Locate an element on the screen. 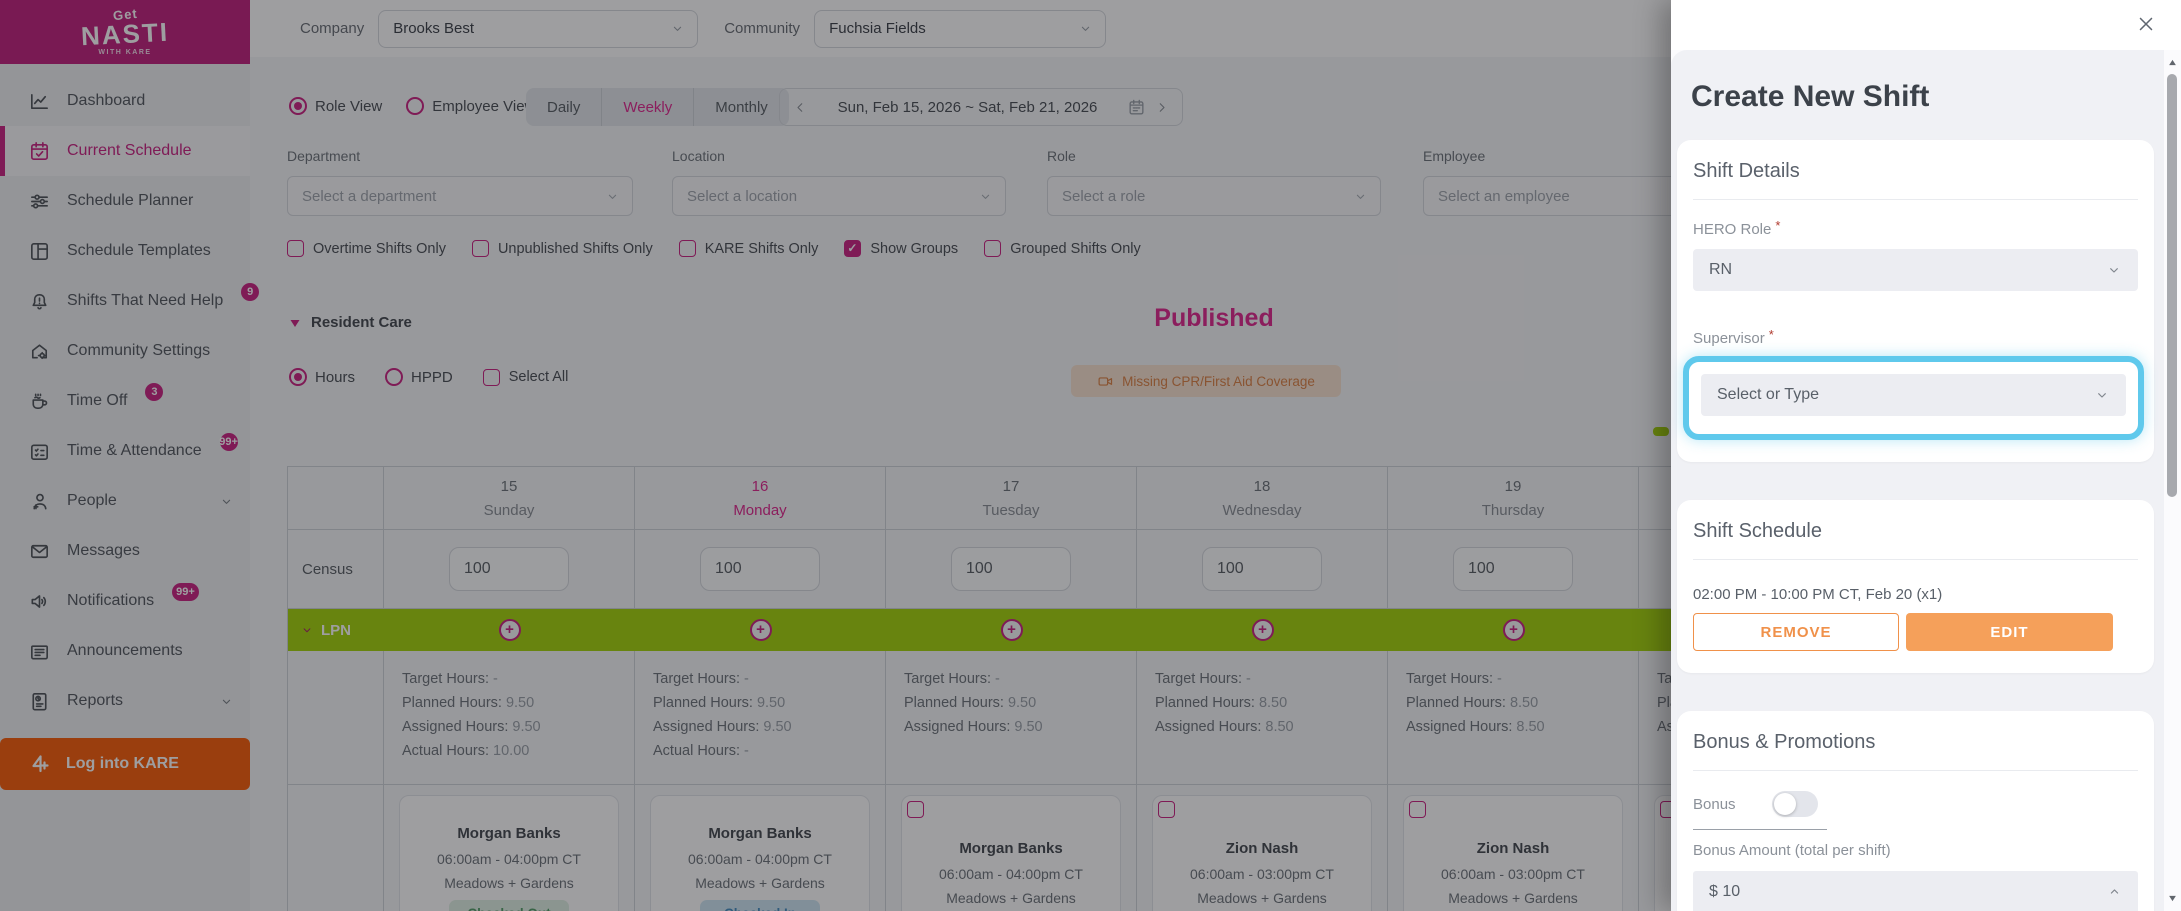  scrollbar-thumb is located at coordinates (2172, 285).